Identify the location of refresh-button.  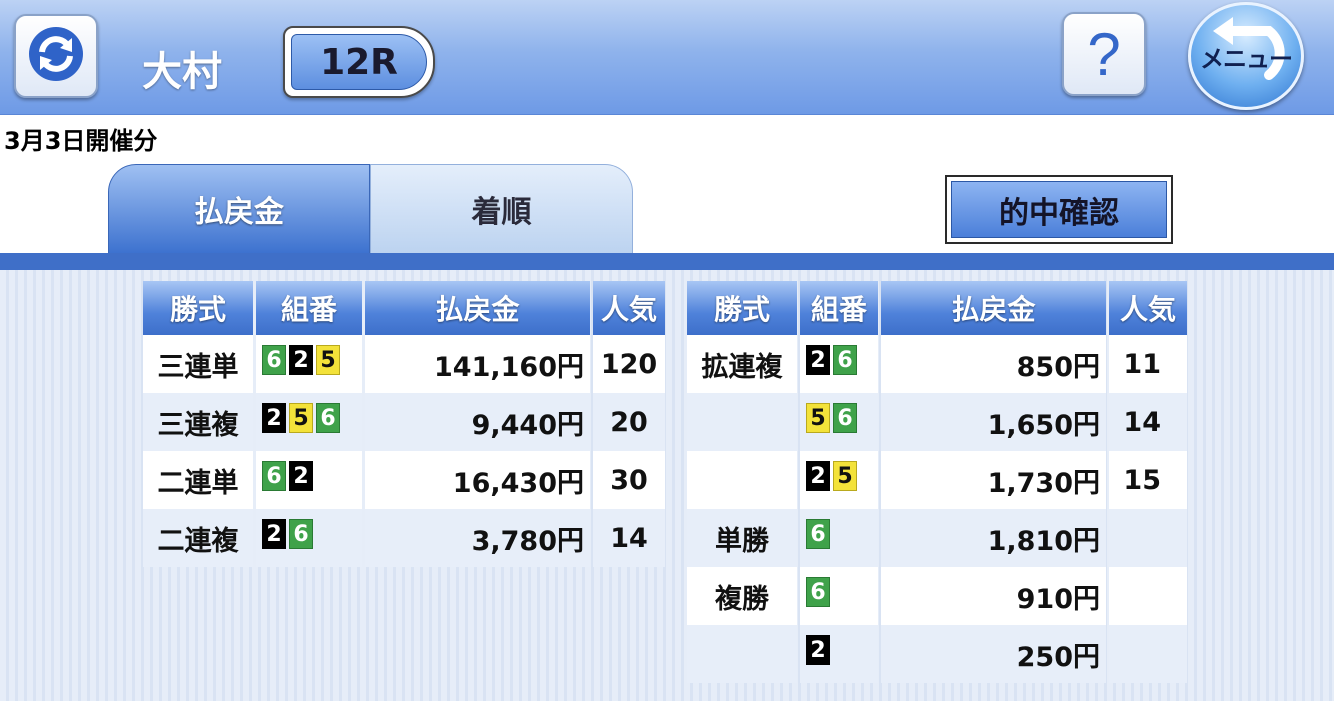
(56, 56).